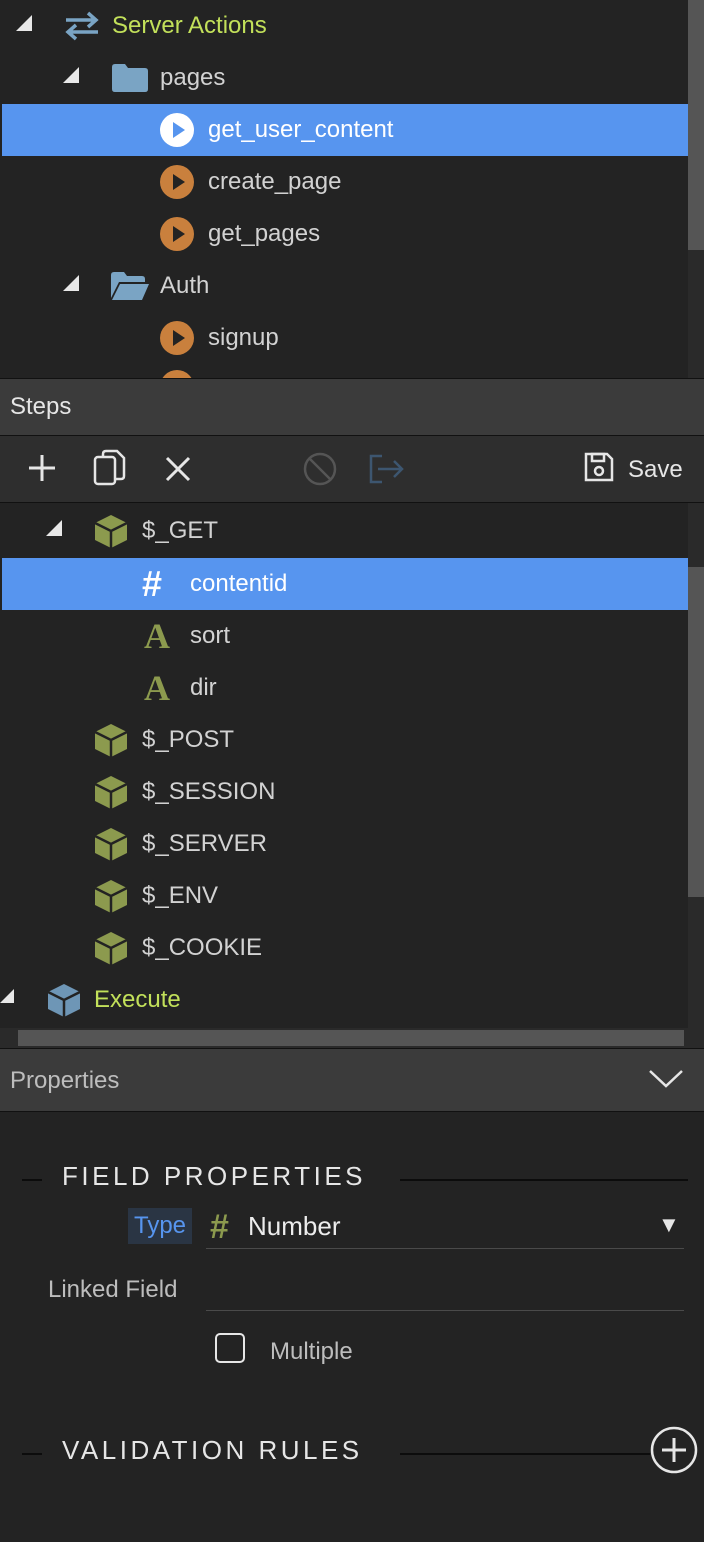 The height and width of the screenshot is (1542, 704). Describe the element at coordinates (344, 636) in the screenshot. I see `step-param-sort: A sort` at that location.